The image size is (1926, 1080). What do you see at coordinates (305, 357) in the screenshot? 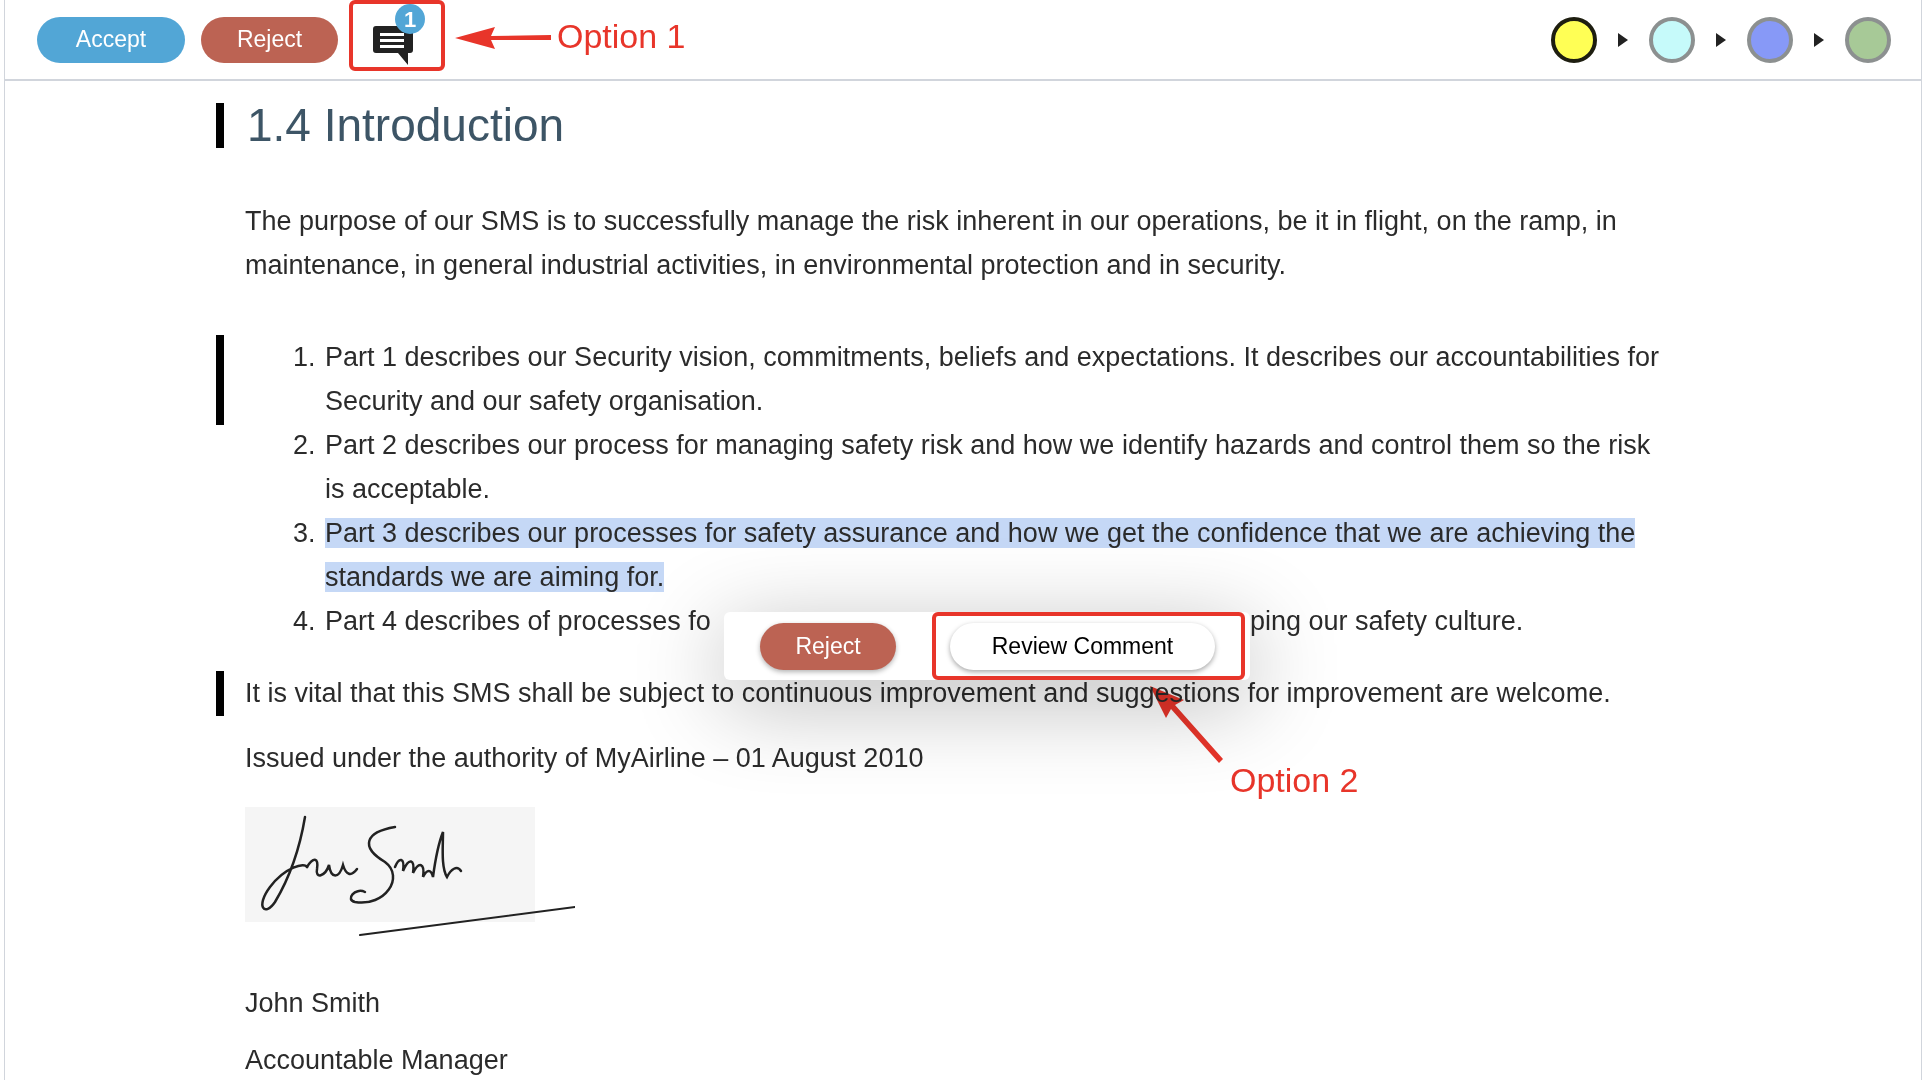
I see `list-number: 1.` at bounding box center [305, 357].